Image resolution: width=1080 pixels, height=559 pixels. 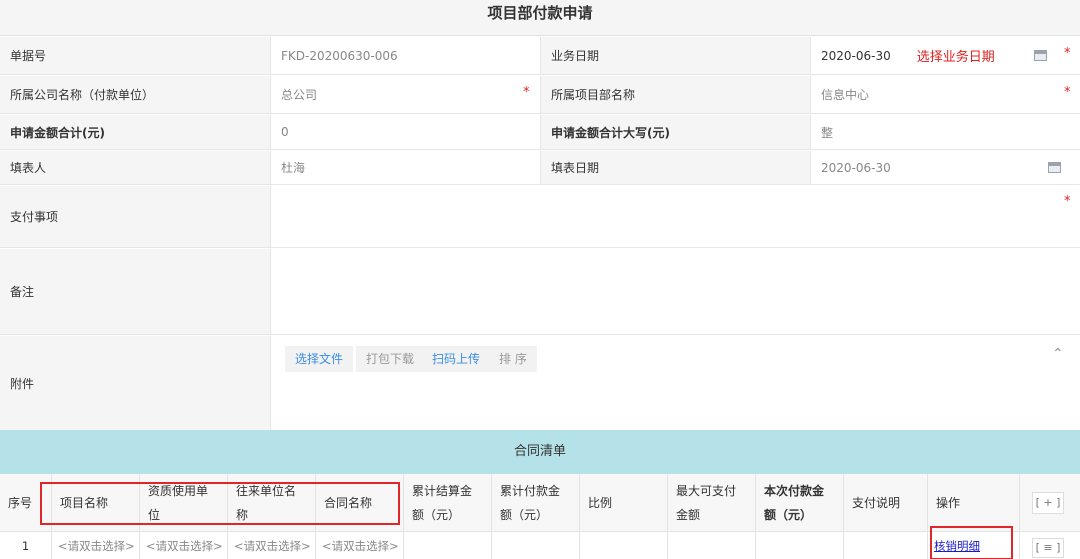 What do you see at coordinates (456, 359) in the screenshot?
I see `scan-upload-button: 扫码上传` at bounding box center [456, 359].